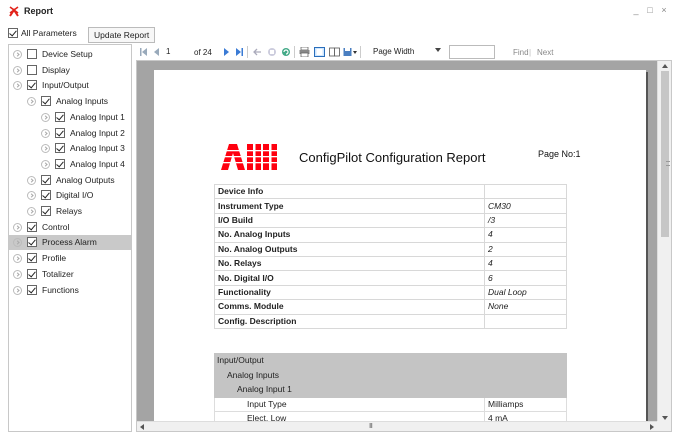  Describe the element at coordinates (97, 163) in the screenshot. I see `tree-item-label: Analog Input 4` at that location.